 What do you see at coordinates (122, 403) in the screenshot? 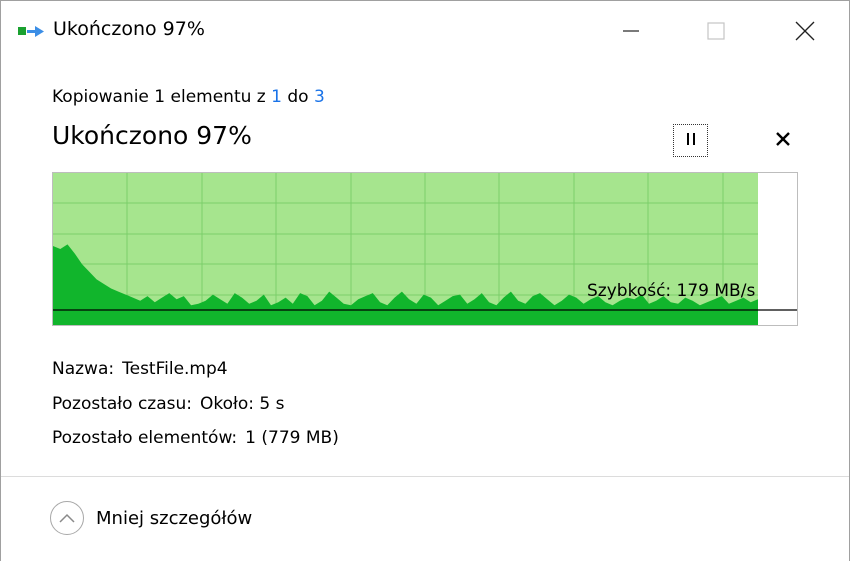
I see `time-remaining-label: Pozostało czasu:` at bounding box center [122, 403].